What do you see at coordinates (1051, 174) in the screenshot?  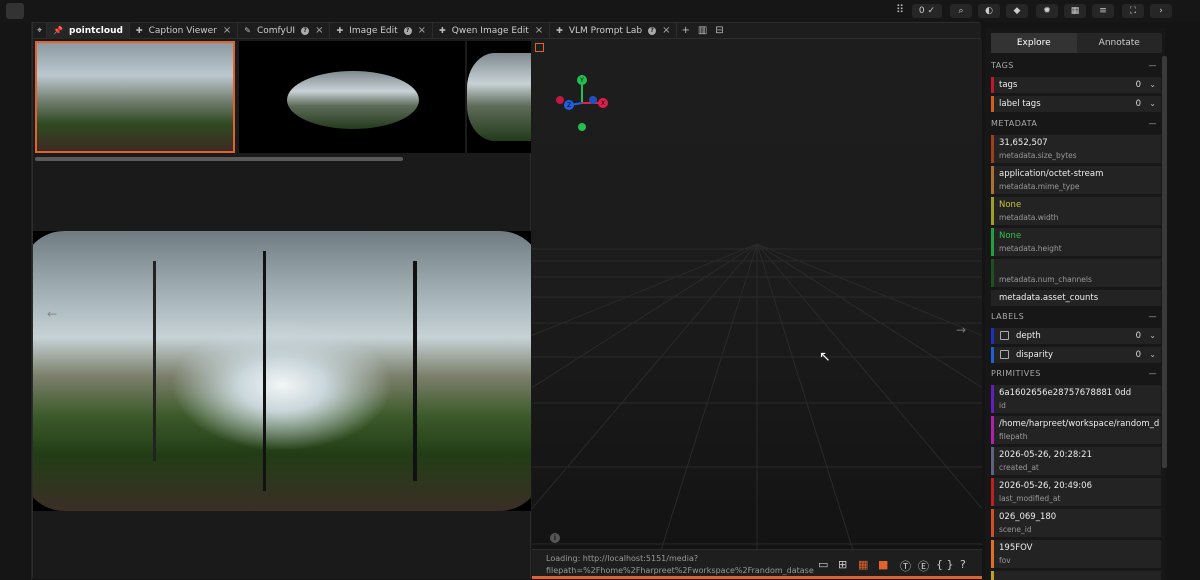 I see `row-value: application/octet-stream` at bounding box center [1051, 174].